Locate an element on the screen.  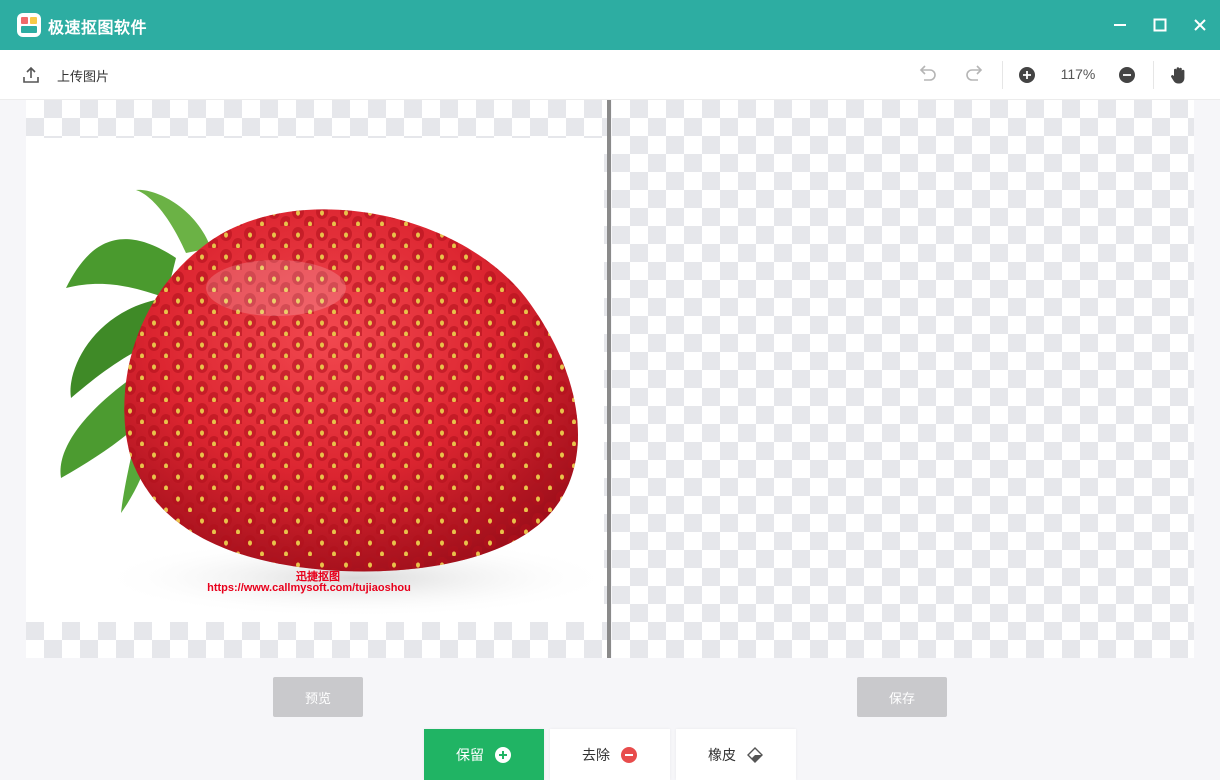
remove-mode-button: 去除 is located at coordinates (610, 754).